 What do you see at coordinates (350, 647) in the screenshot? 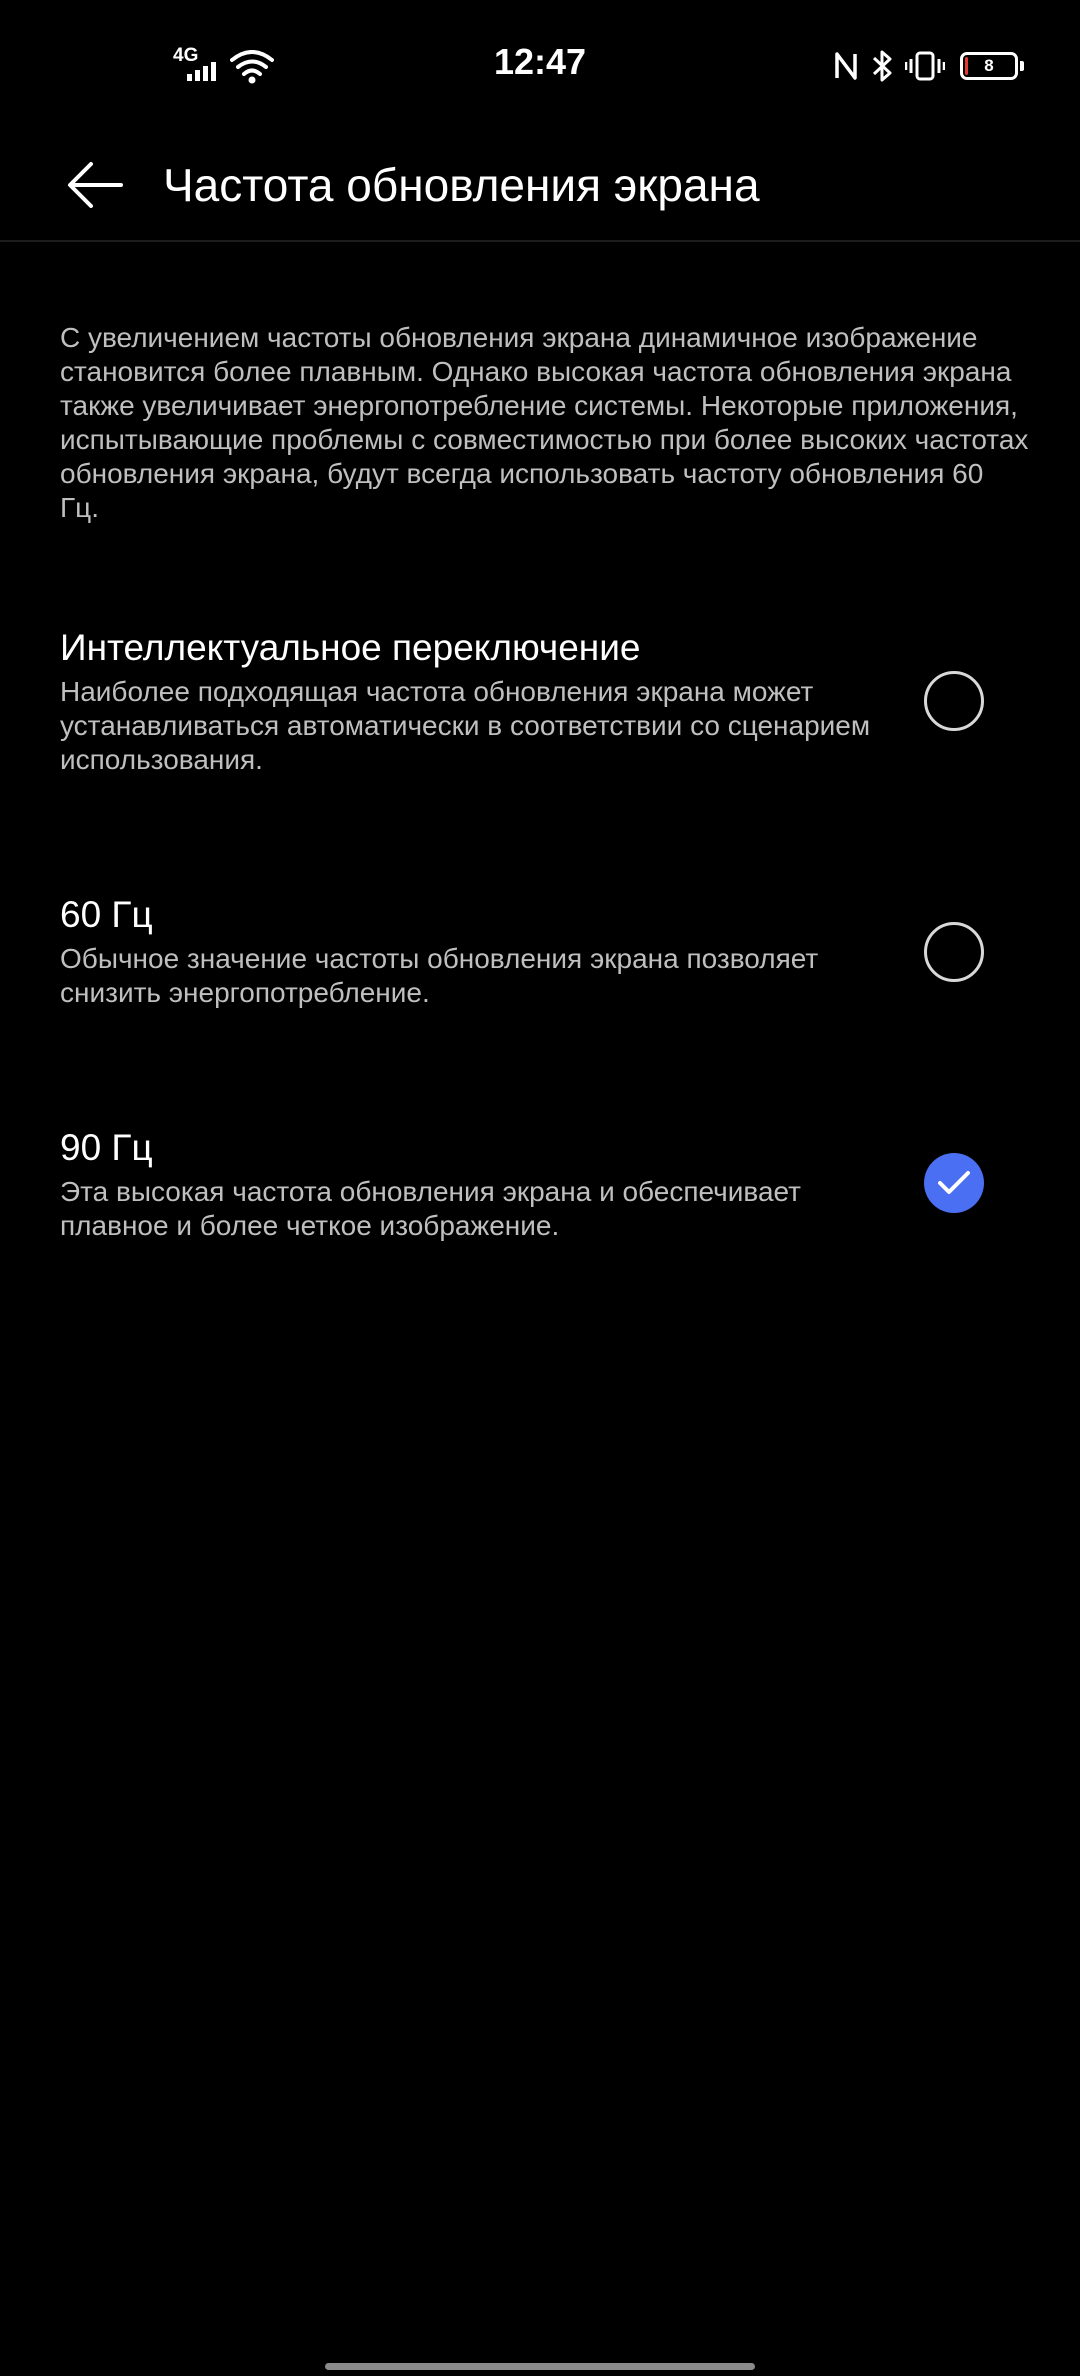
I see `option-title: Интеллектуальное переключение` at bounding box center [350, 647].